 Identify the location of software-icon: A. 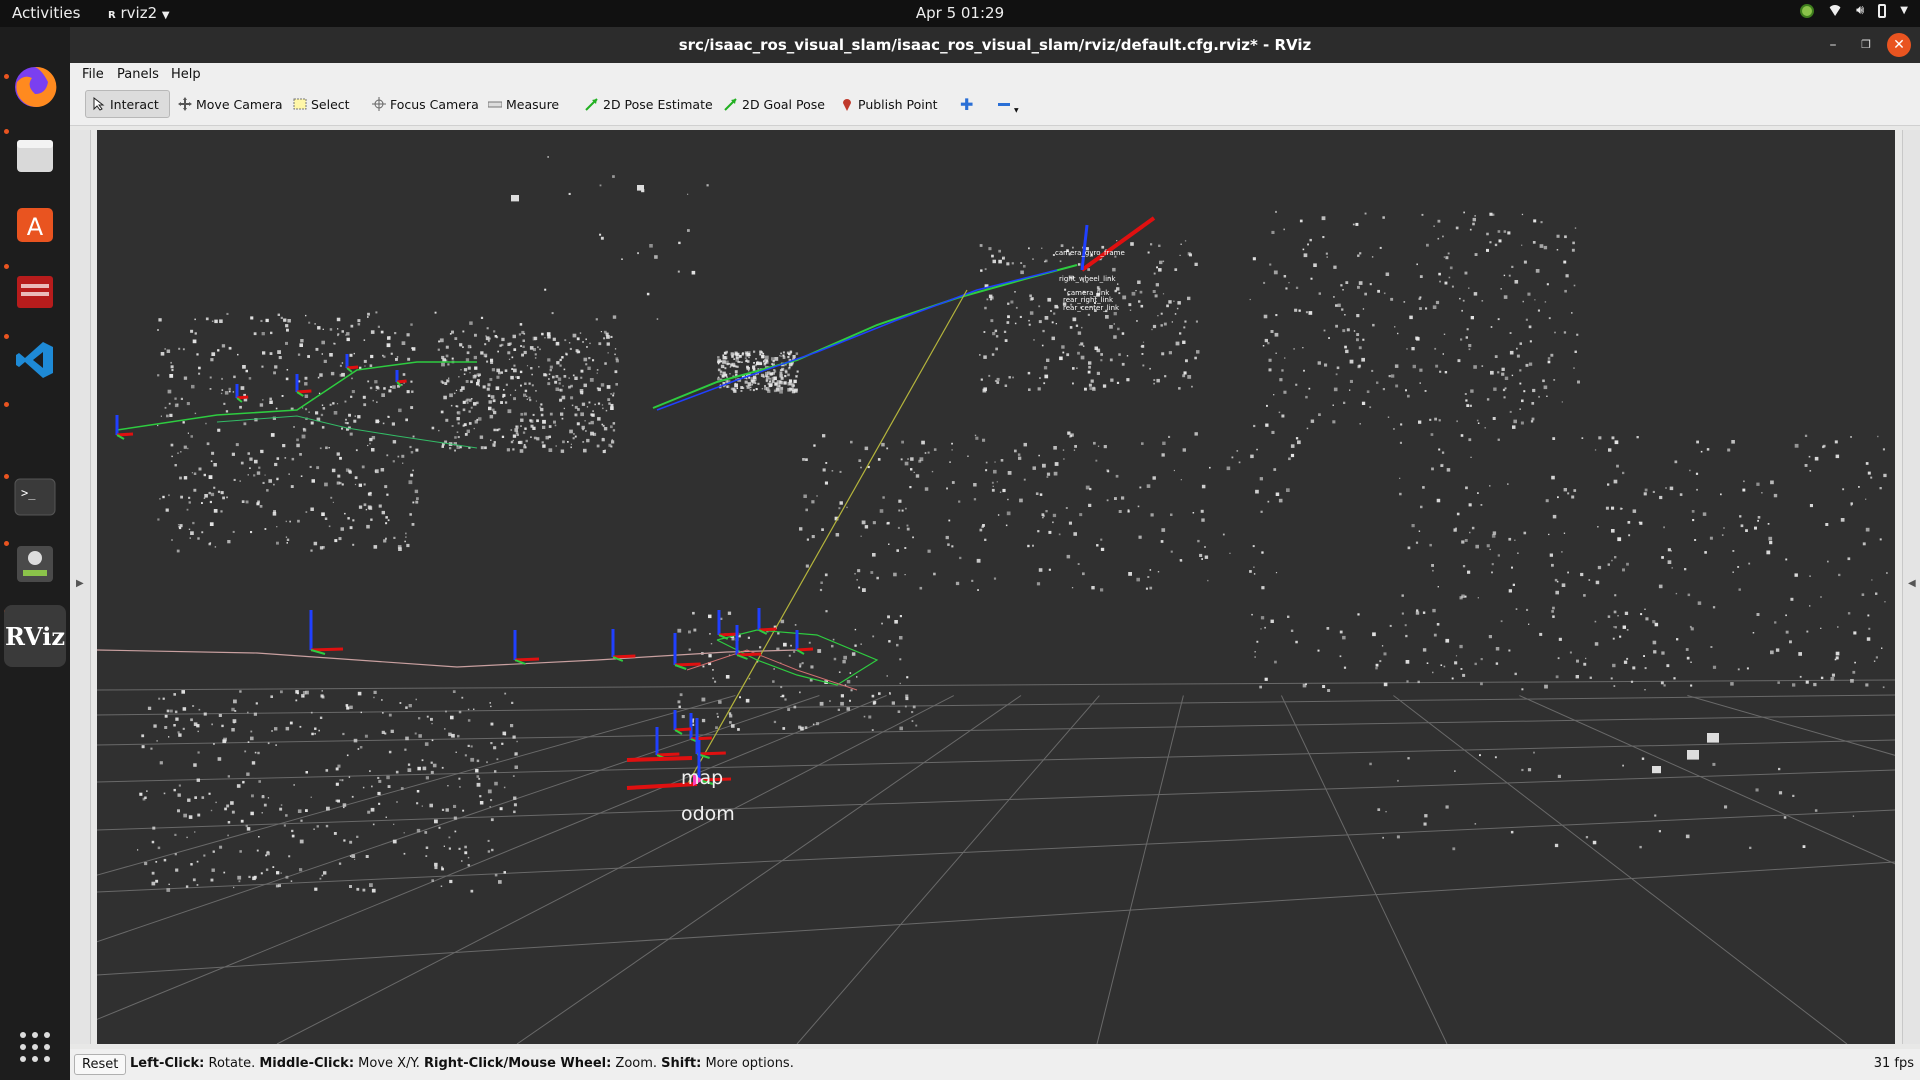
(35, 224).